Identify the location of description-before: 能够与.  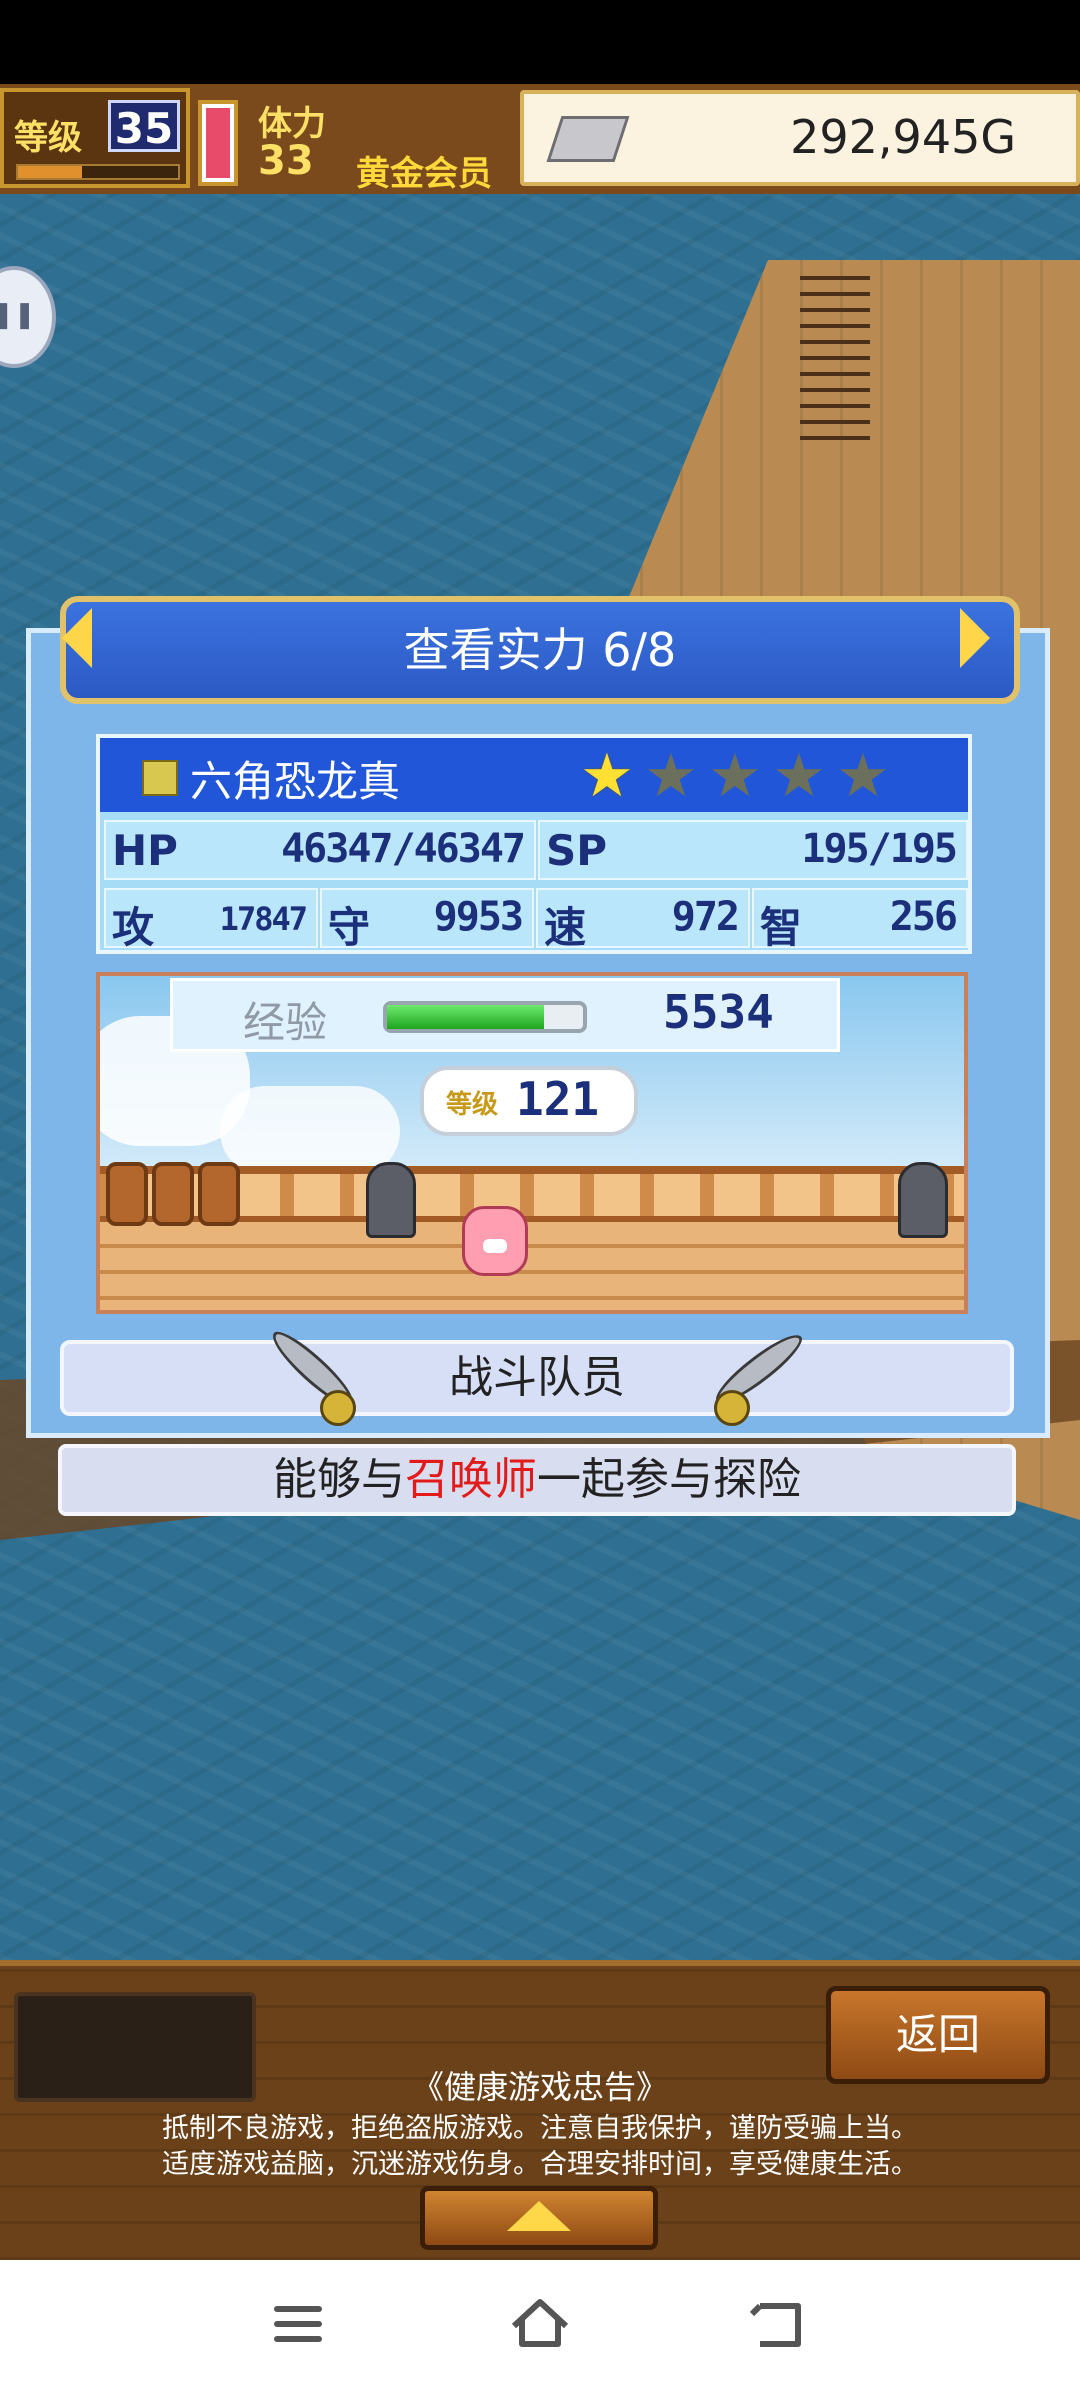
(339, 1479).